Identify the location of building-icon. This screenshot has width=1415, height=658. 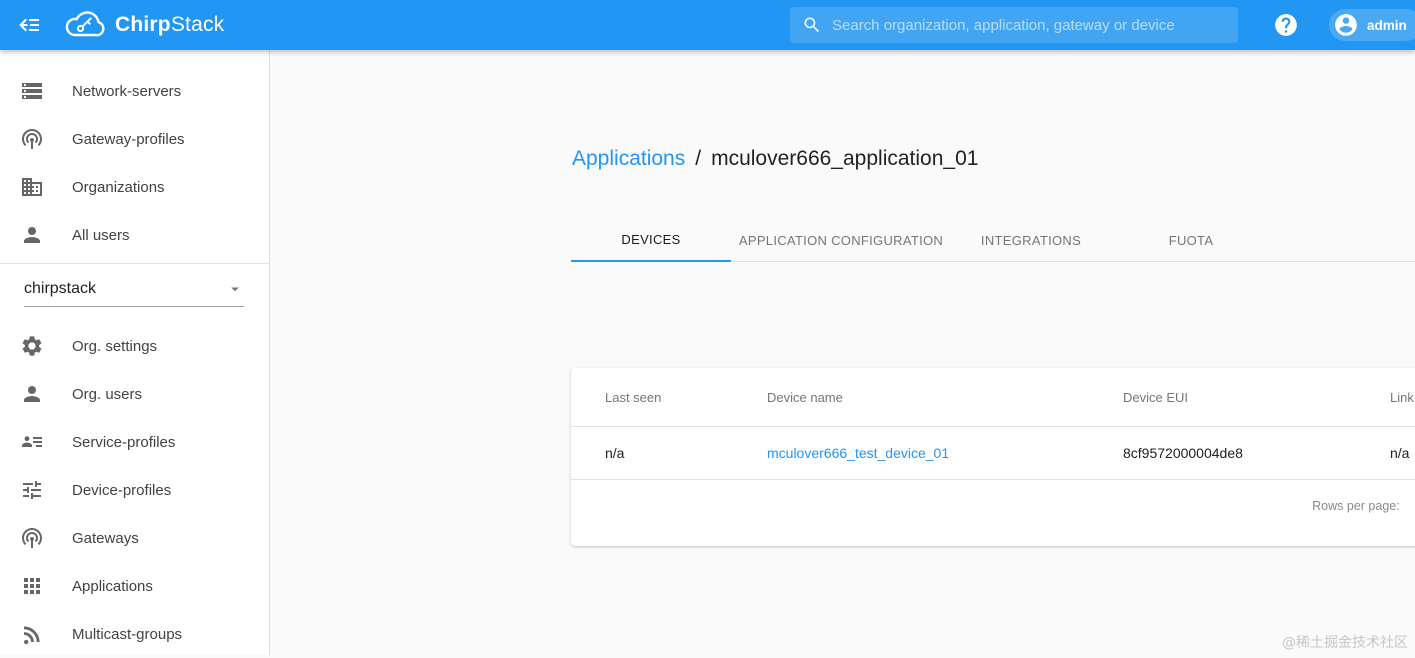
(32, 187).